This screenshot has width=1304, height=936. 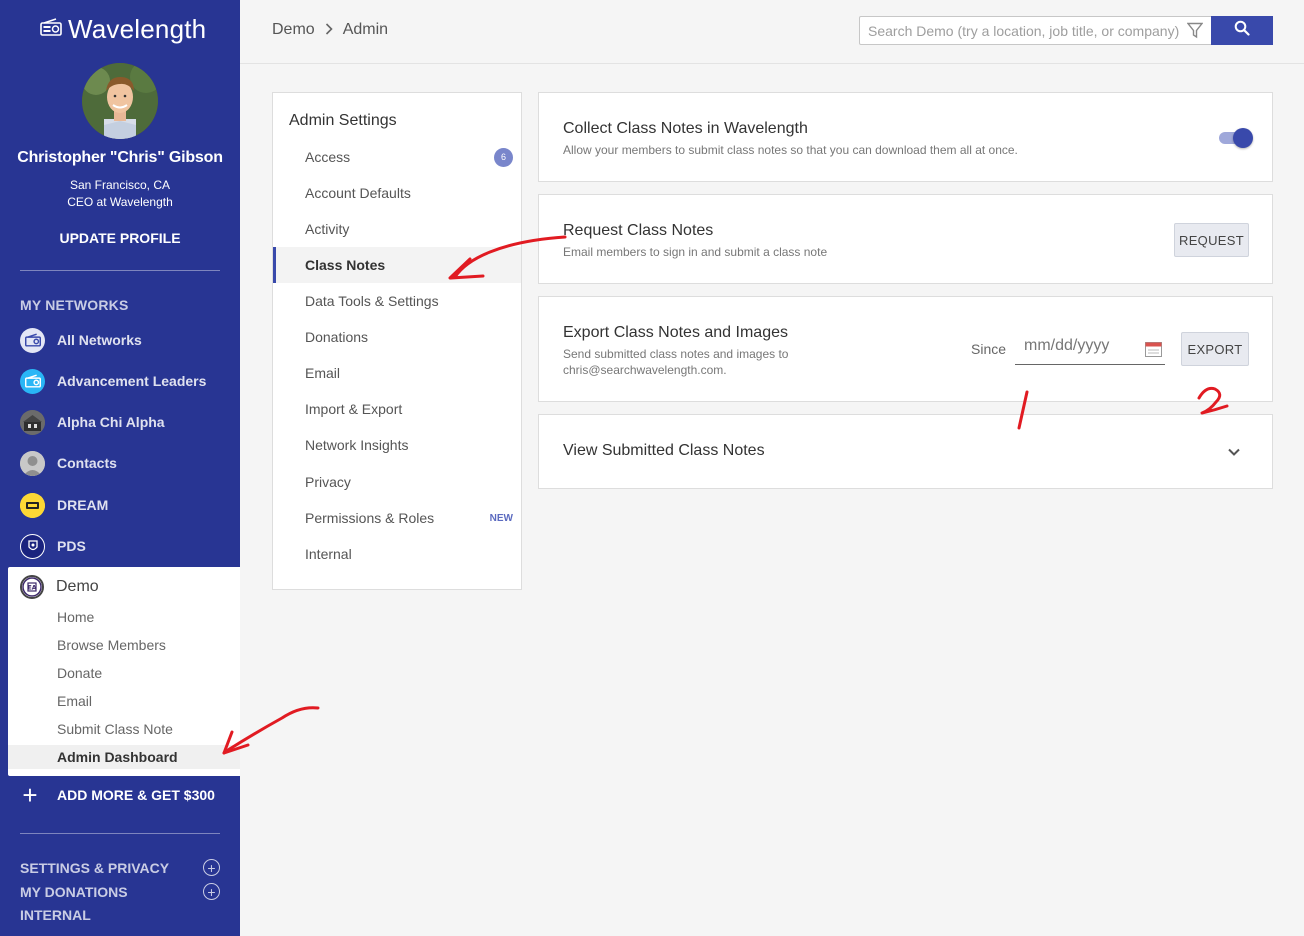 I want to click on nav-item-label: Privacy, so click(x=328, y=482).